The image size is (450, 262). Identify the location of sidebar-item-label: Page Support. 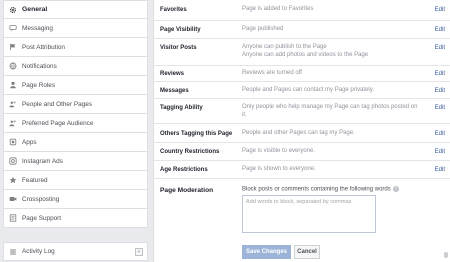
(42, 218).